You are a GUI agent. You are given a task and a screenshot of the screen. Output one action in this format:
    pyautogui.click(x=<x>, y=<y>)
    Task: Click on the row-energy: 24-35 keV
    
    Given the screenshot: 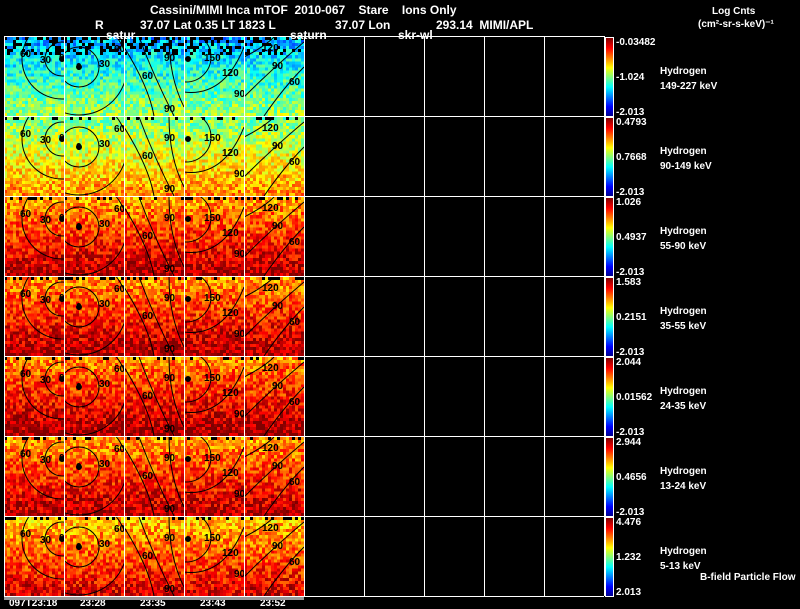 What is the action you would take?
    pyautogui.click(x=683, y=406)
    